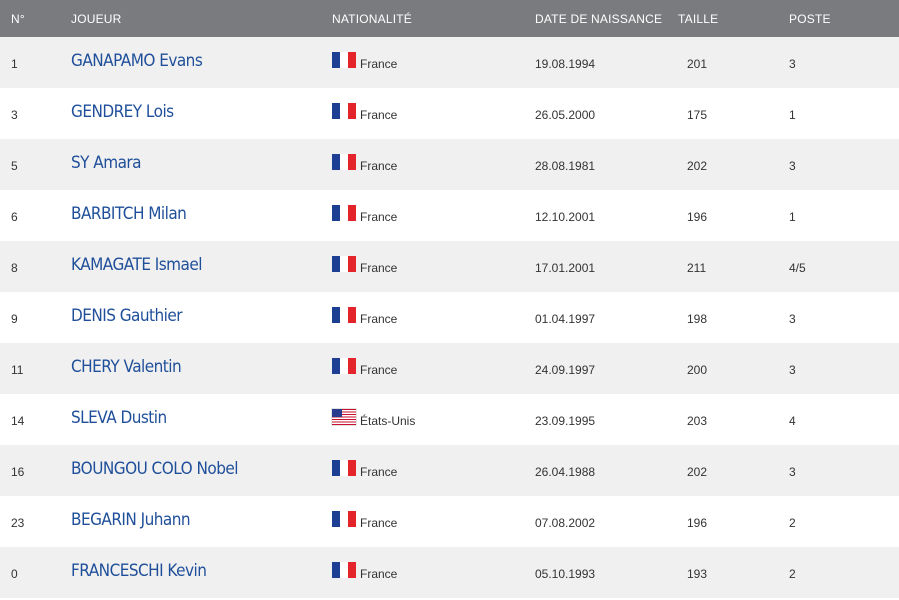 This screenshot has width=899, height=600. I want to click on position-cell: 1, so click(839, 113).